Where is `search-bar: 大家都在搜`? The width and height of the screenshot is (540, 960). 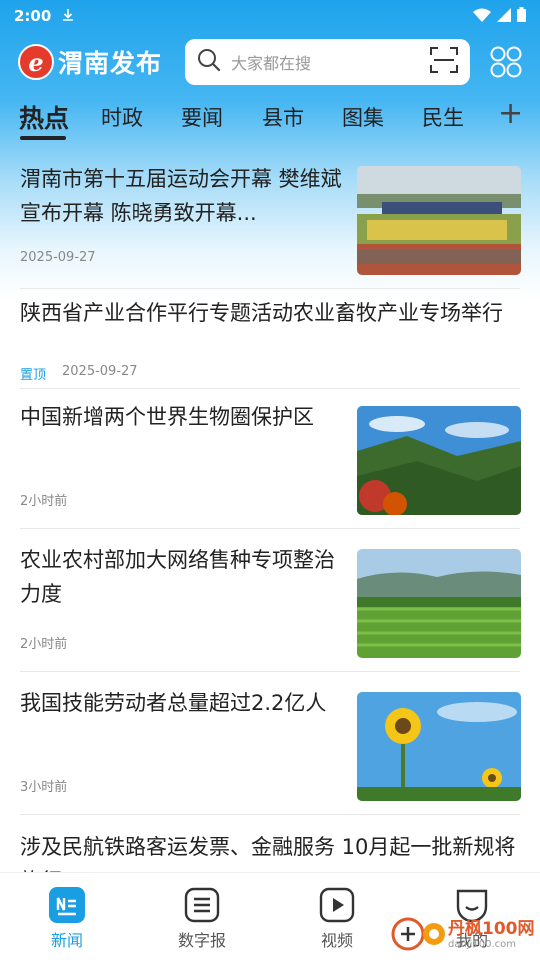 search-bar: 大家都在搜 is located at coordinates (327, 62).